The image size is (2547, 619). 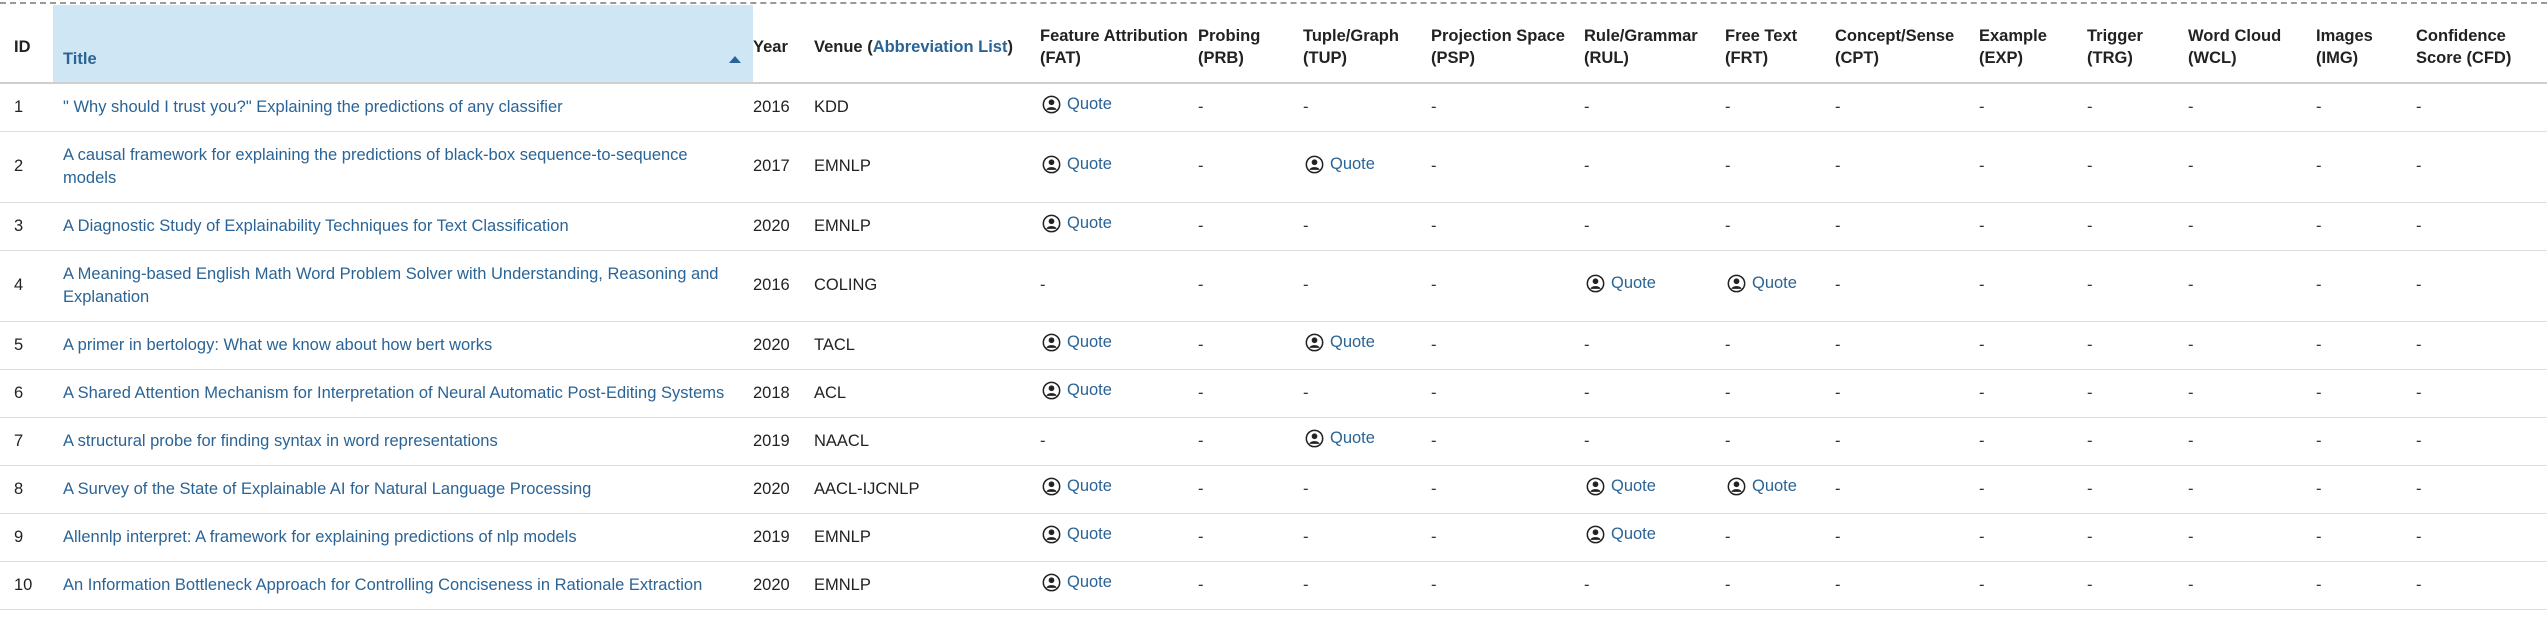 What do you see at coordinates (1250, 44) in the screenshot?
I see `column-header-prb: Probing (PRB)` at bounding box center [1250, 44].